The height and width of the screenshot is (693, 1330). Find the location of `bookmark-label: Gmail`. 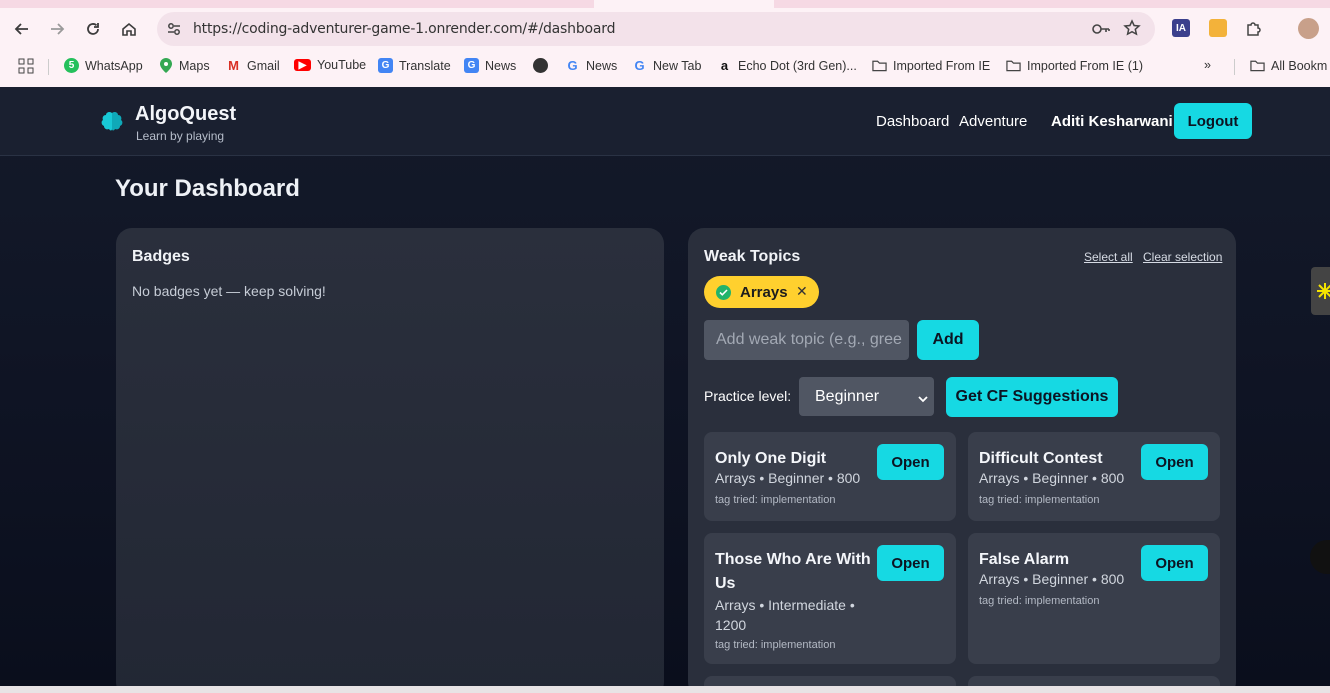

bookmark-label: Gmail is located at coordinates (263, 65).